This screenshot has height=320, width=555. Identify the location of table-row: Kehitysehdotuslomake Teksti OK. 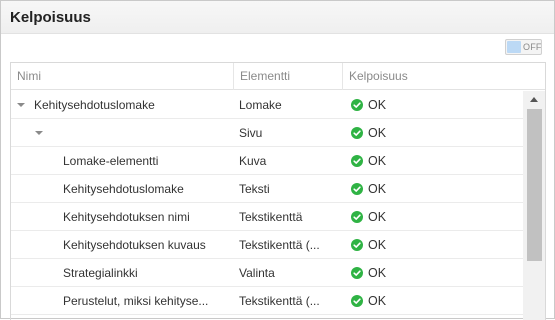
(267, 189).